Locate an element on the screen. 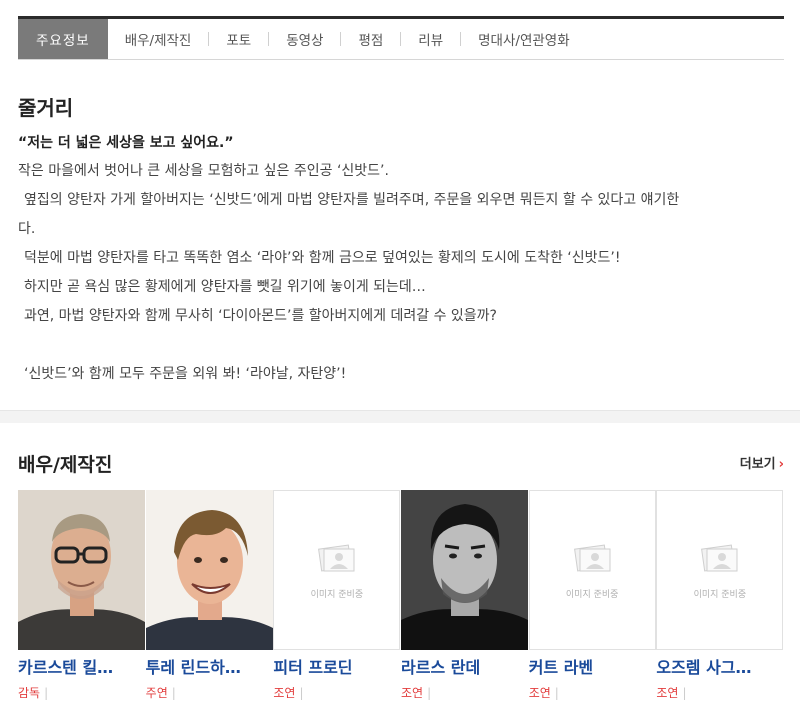 The image size is (800, 712). cast-card: 이미지 준비중 피터 프로딘 조연 | is located at coordinates (337, 600).